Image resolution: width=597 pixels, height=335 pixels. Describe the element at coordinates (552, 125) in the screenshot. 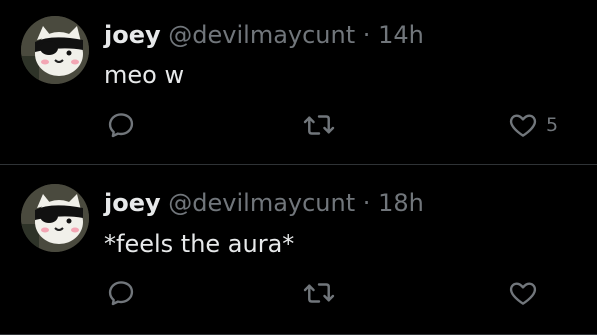

I see `like-count: 5` at that location.